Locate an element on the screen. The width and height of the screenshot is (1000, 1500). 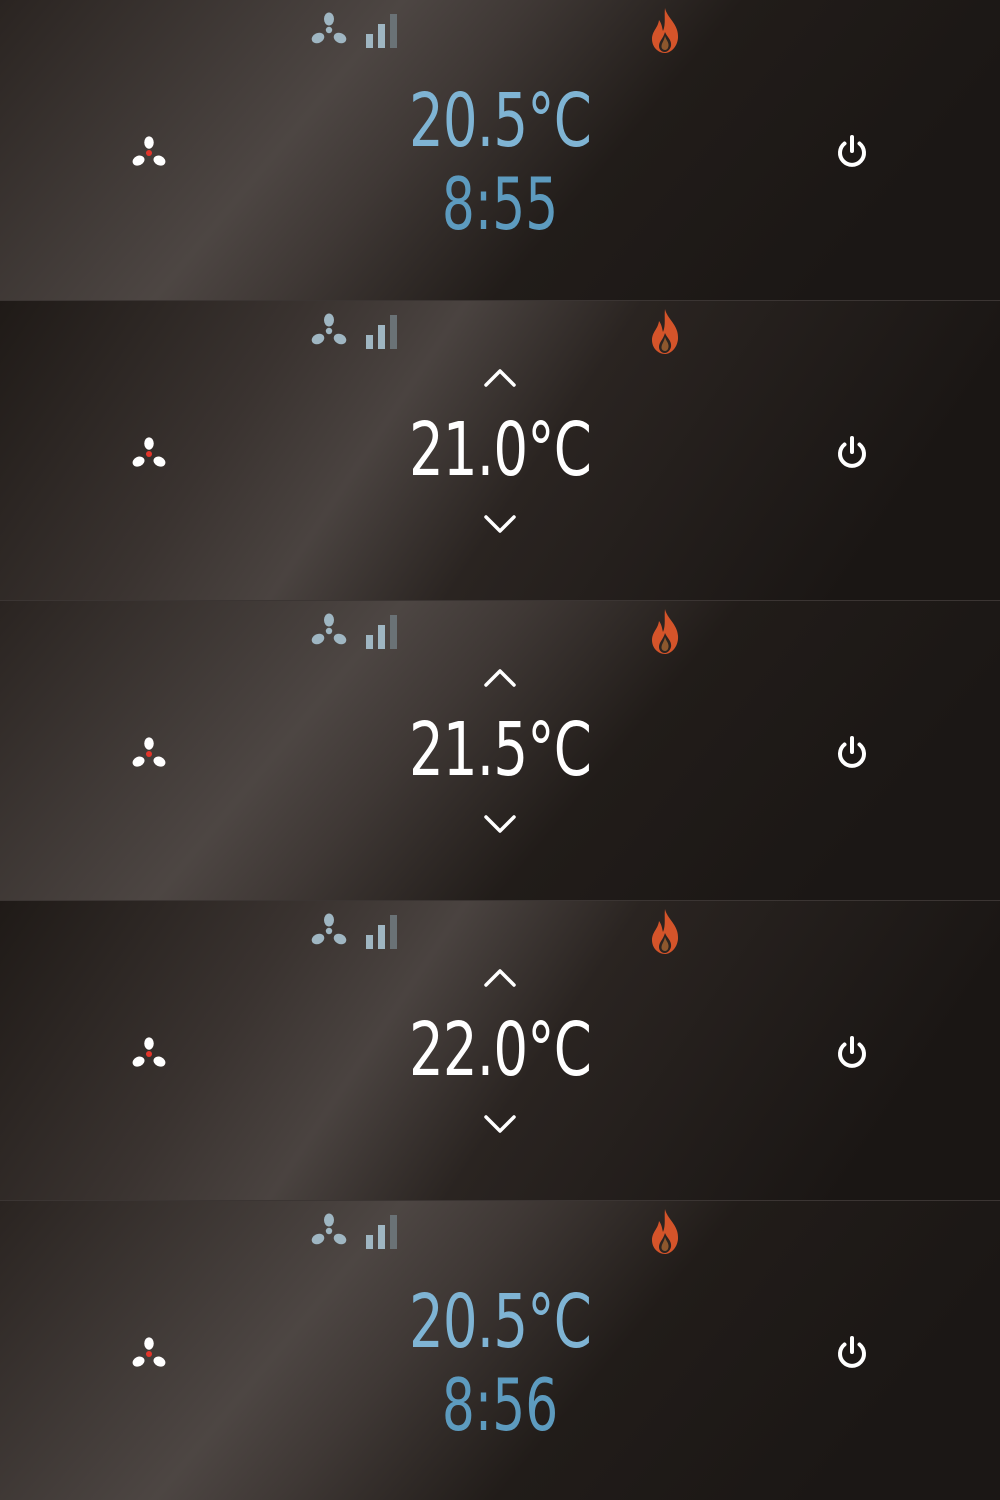
clock-time: 8:56 is located at coordinates (500, 1405).